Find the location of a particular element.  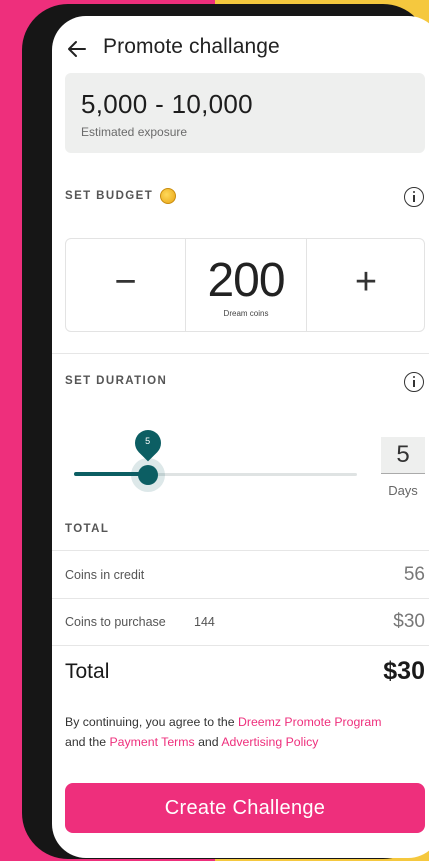

create-challenge-button: Create Challenge is located at coordinates (245, 808).